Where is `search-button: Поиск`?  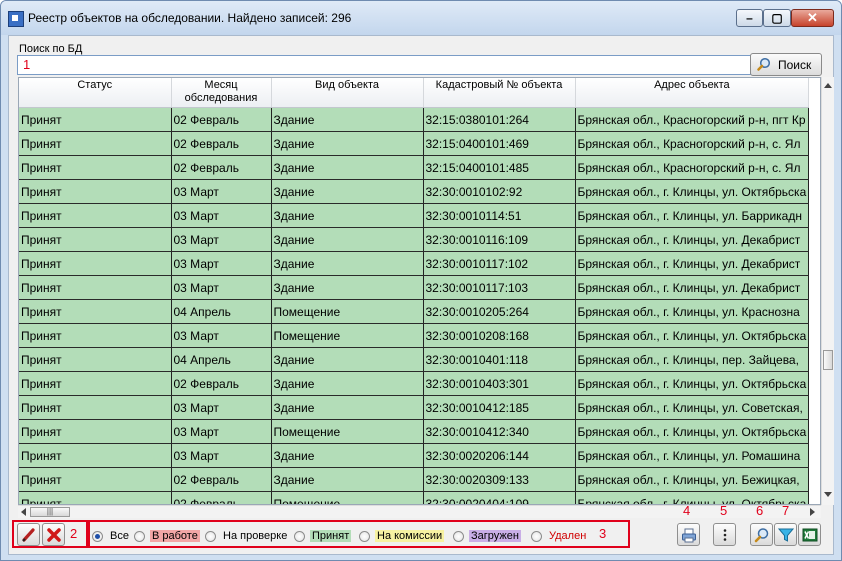 search-button: Поиск is located at coordinates (786, 64).